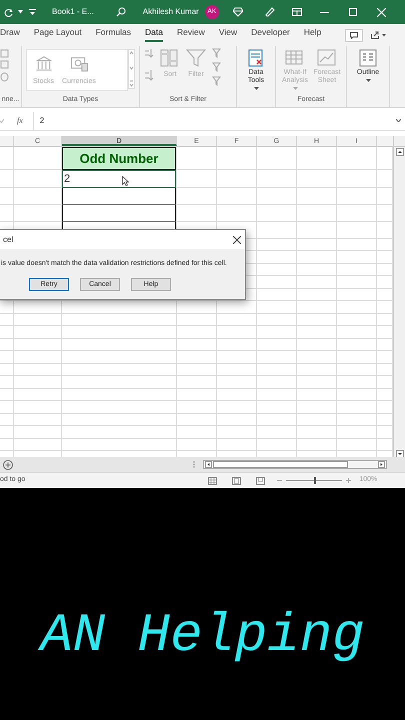 This screenshot has width=405, height=720. Describe the element at coordinates (400, 152) in the screenshot. I see `scroll-up-icon` at that location.